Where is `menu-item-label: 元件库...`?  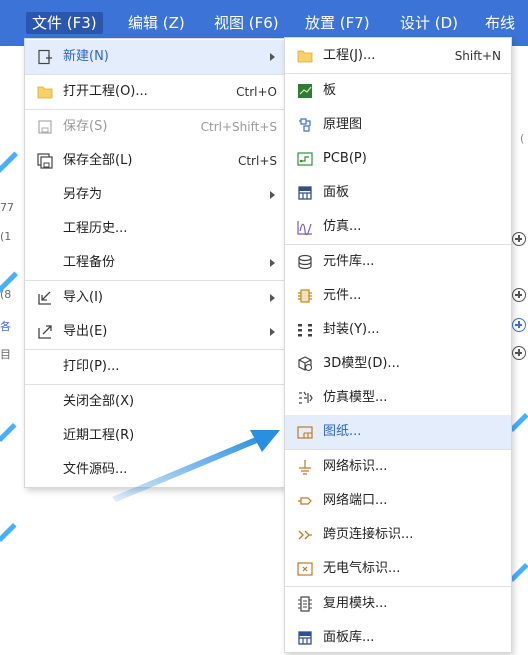
menu-item-label: 元件库... is located at coordinates (349, 261).